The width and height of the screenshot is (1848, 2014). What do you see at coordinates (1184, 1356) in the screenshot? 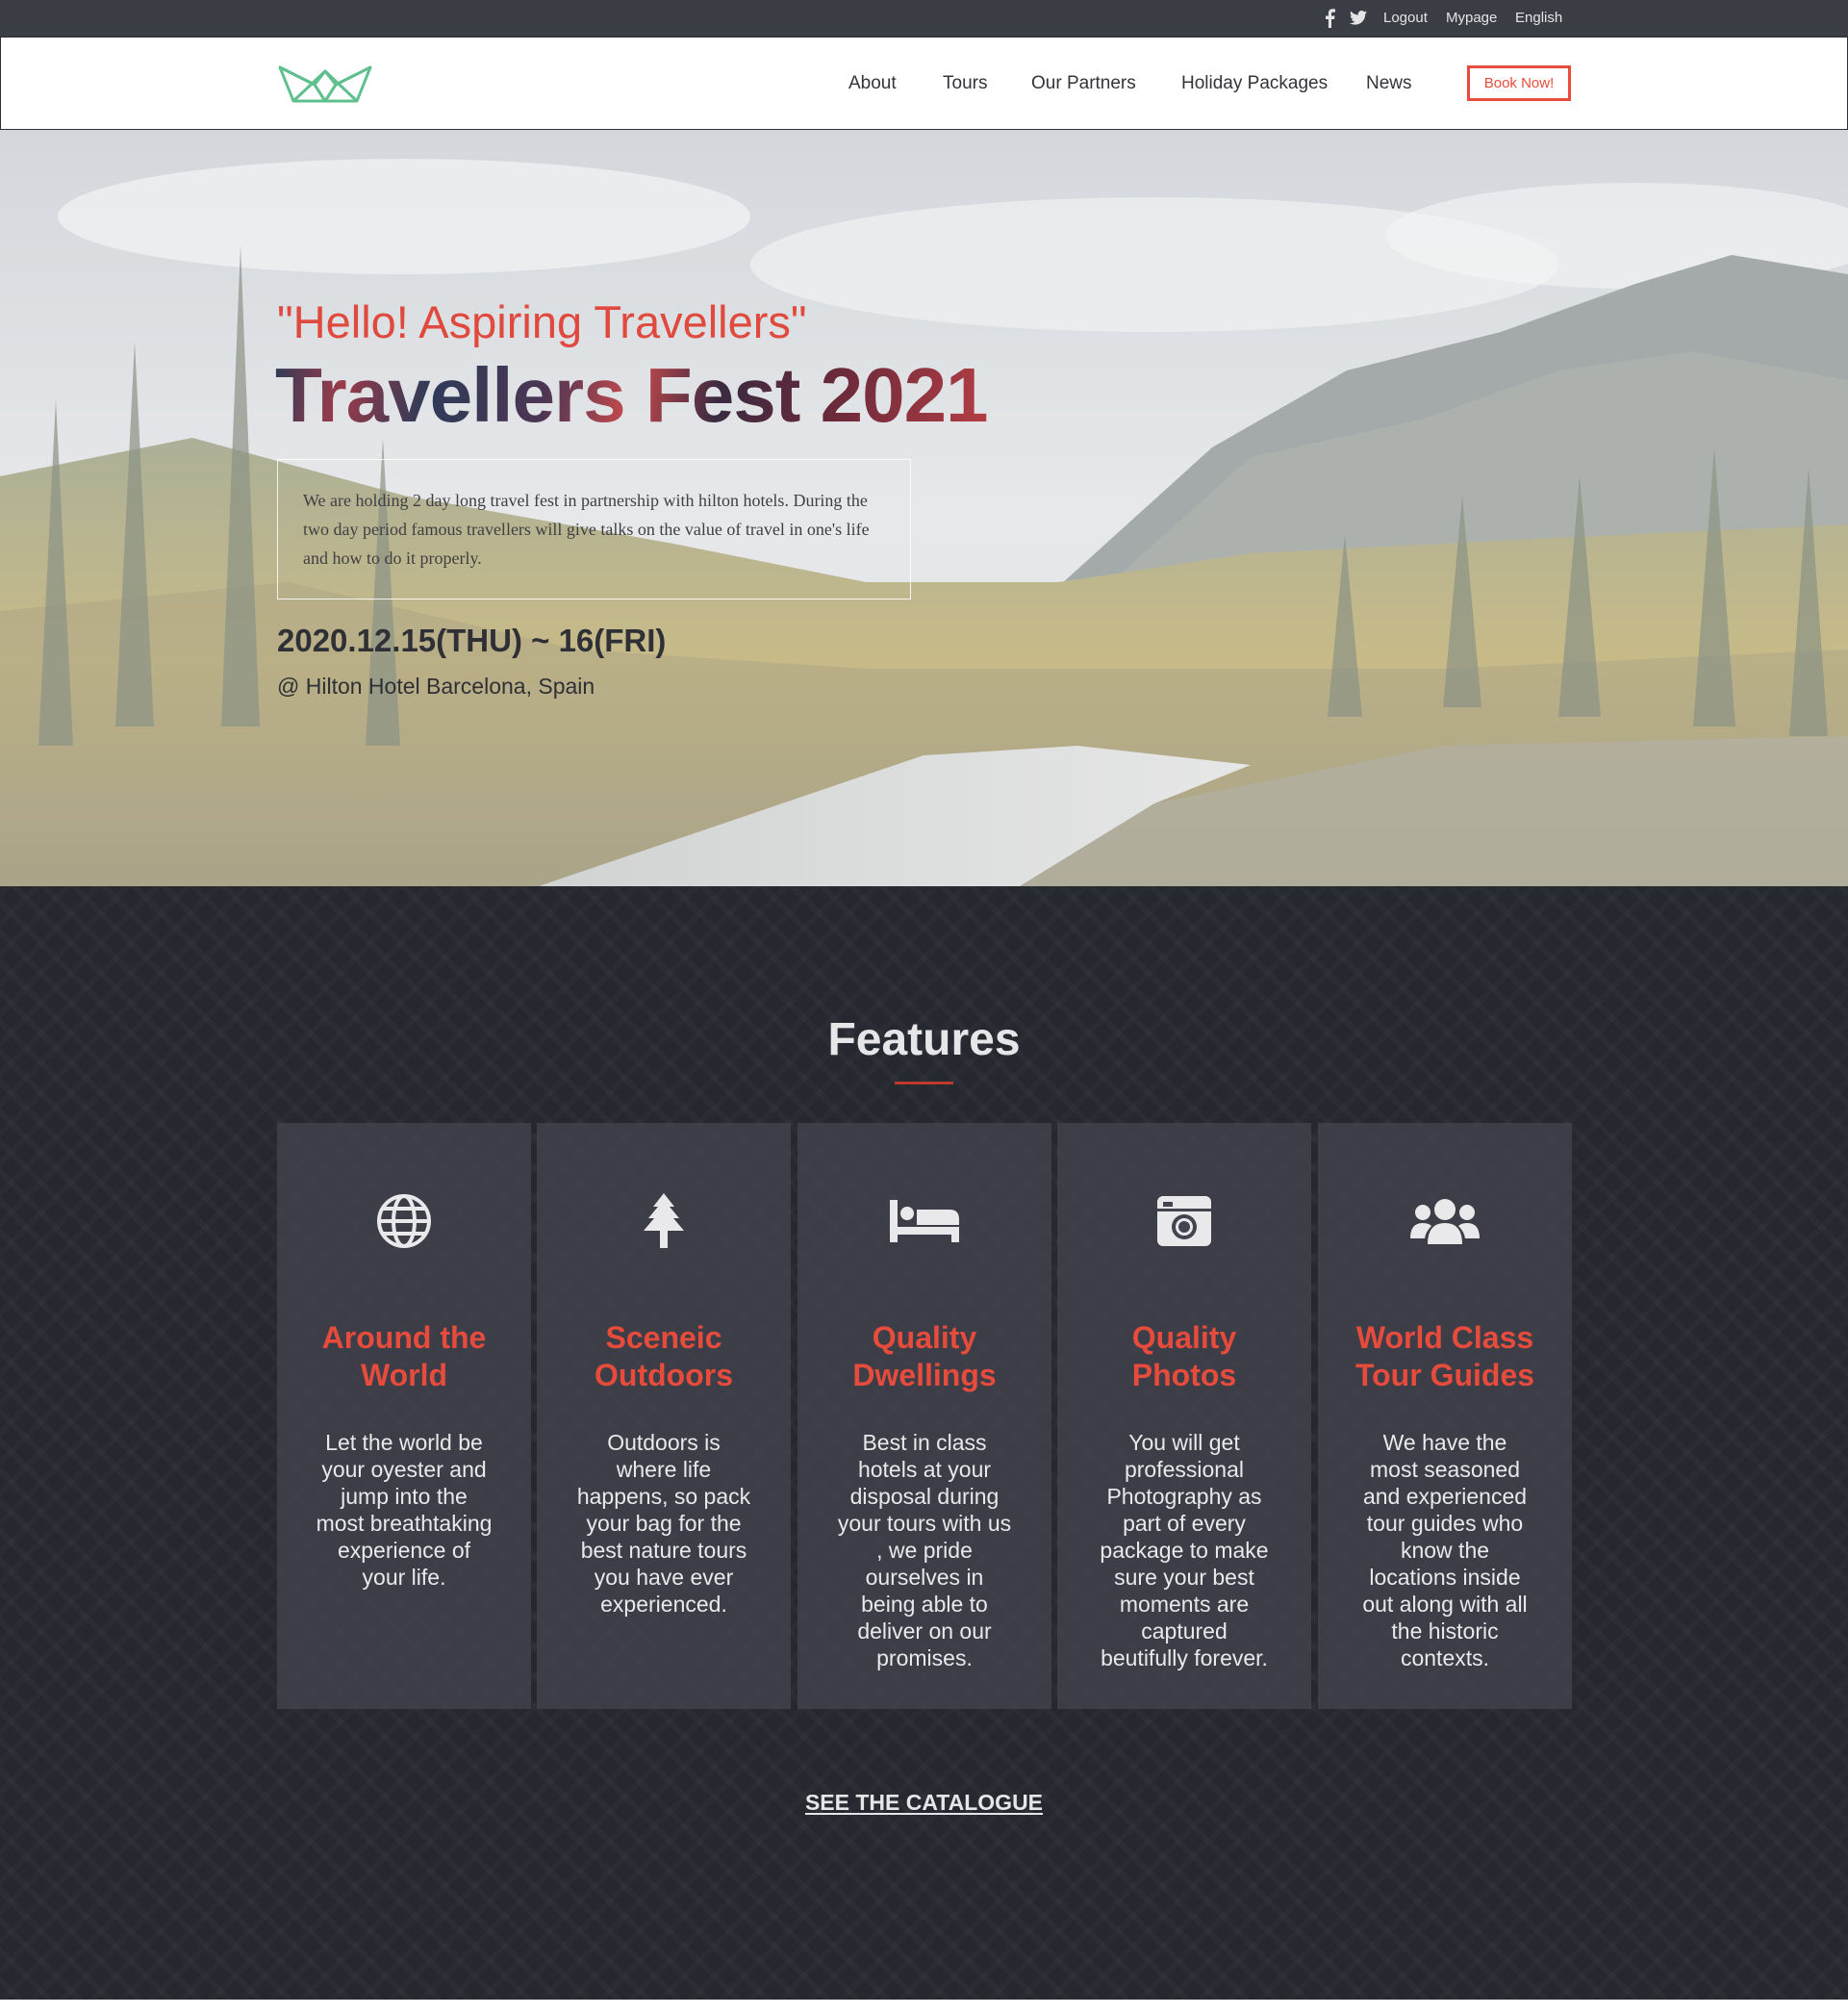
I see `feature-title: Quality Photos` at bounding box center [1184, 1356].